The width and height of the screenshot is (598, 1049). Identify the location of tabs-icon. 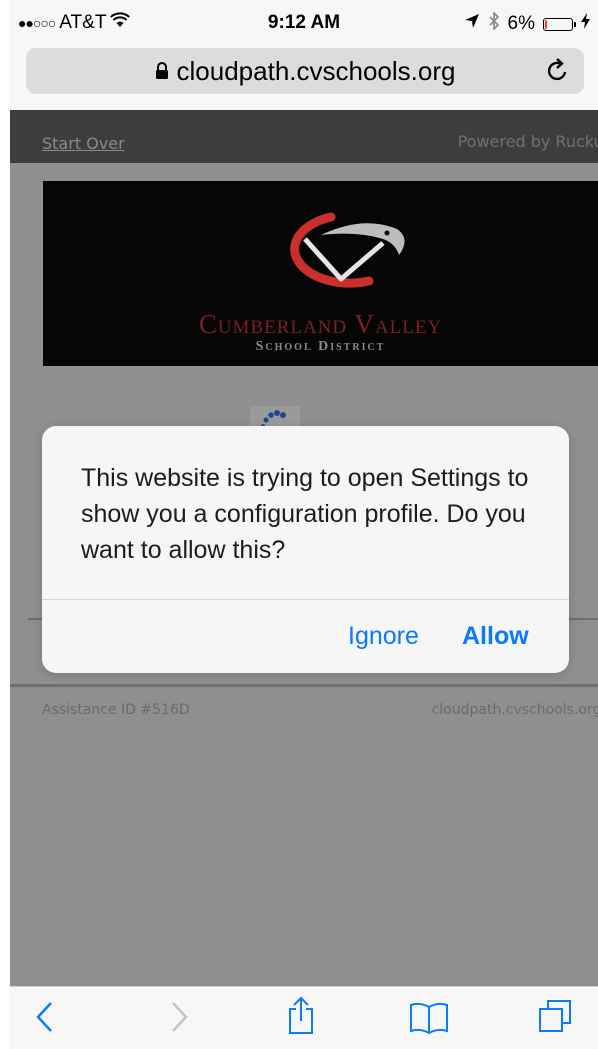
(556, 1018).